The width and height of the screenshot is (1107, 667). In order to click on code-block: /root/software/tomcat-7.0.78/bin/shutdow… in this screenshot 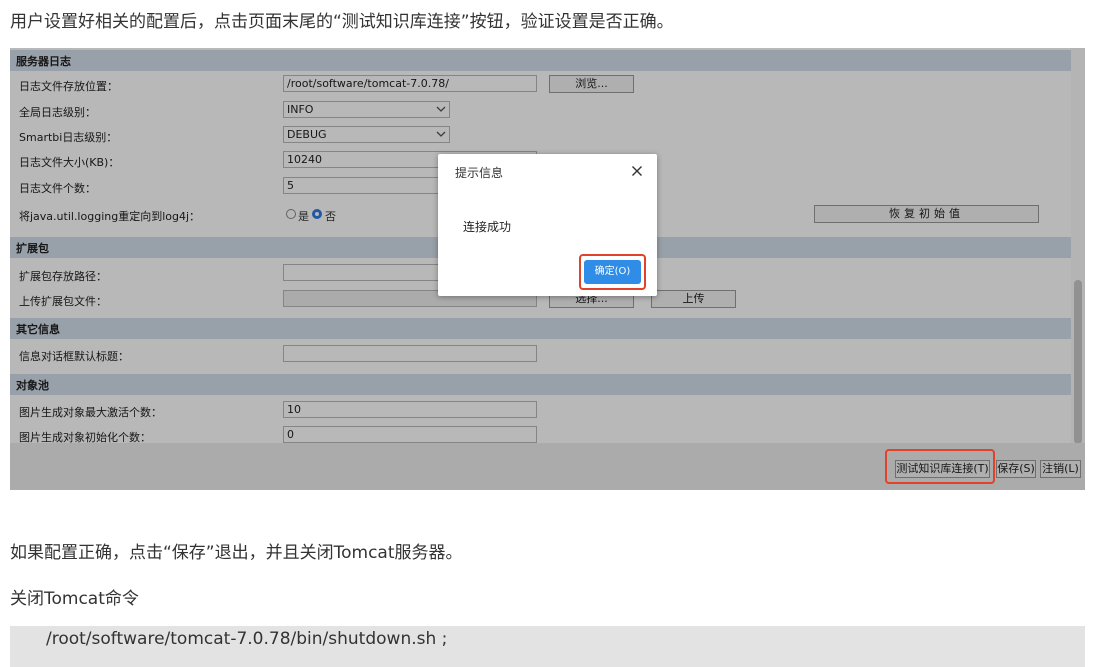, I will do `click(547, 646)`.